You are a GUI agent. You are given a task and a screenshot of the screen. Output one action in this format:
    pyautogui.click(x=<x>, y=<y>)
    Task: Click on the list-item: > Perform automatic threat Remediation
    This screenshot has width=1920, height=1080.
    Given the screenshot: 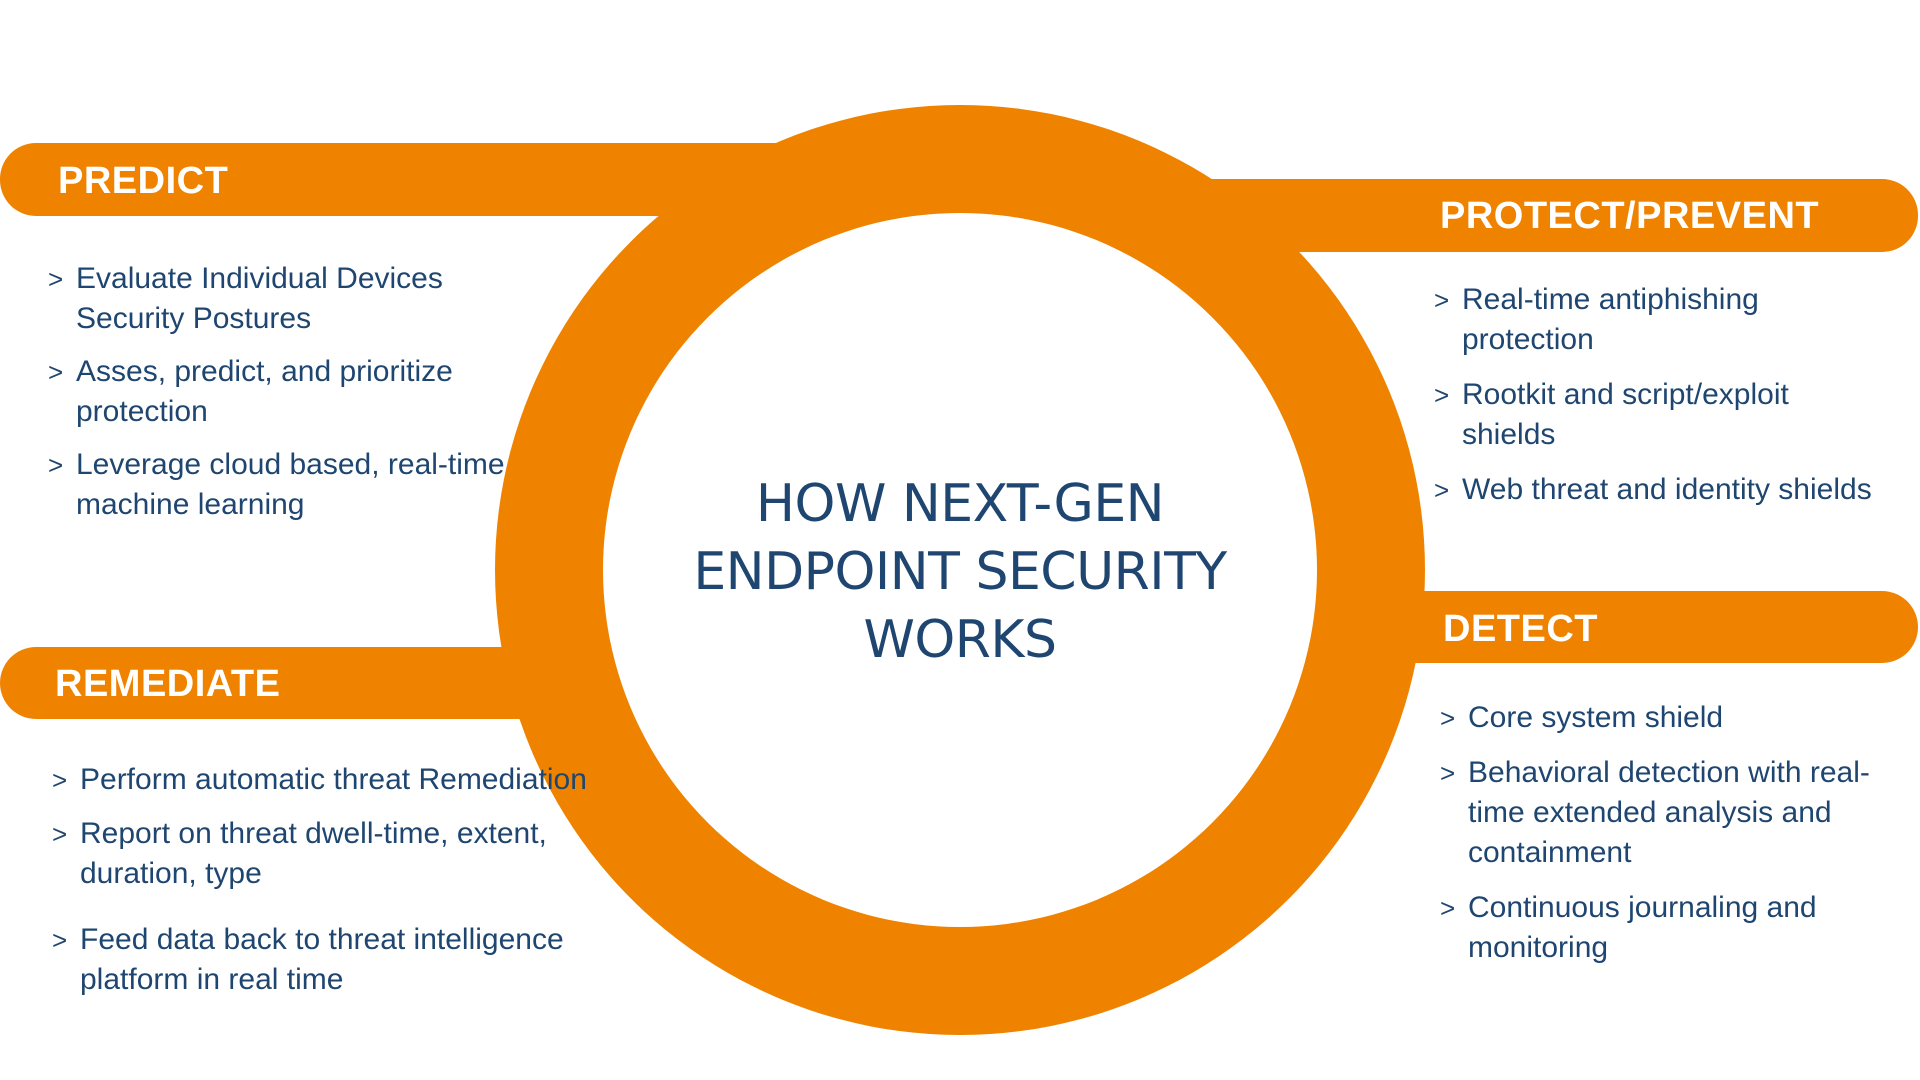 What is the action you would take?
    pyautogui.click(x=322, y=780)
    